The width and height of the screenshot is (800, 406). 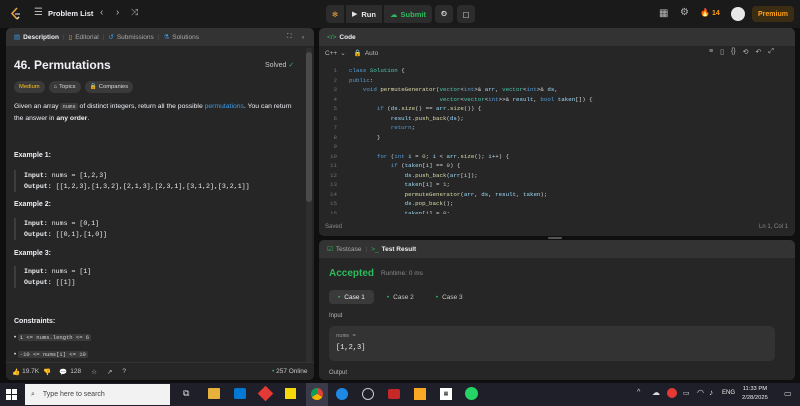 I want to click on code-line: 8 }, so click(x=557, y=138).